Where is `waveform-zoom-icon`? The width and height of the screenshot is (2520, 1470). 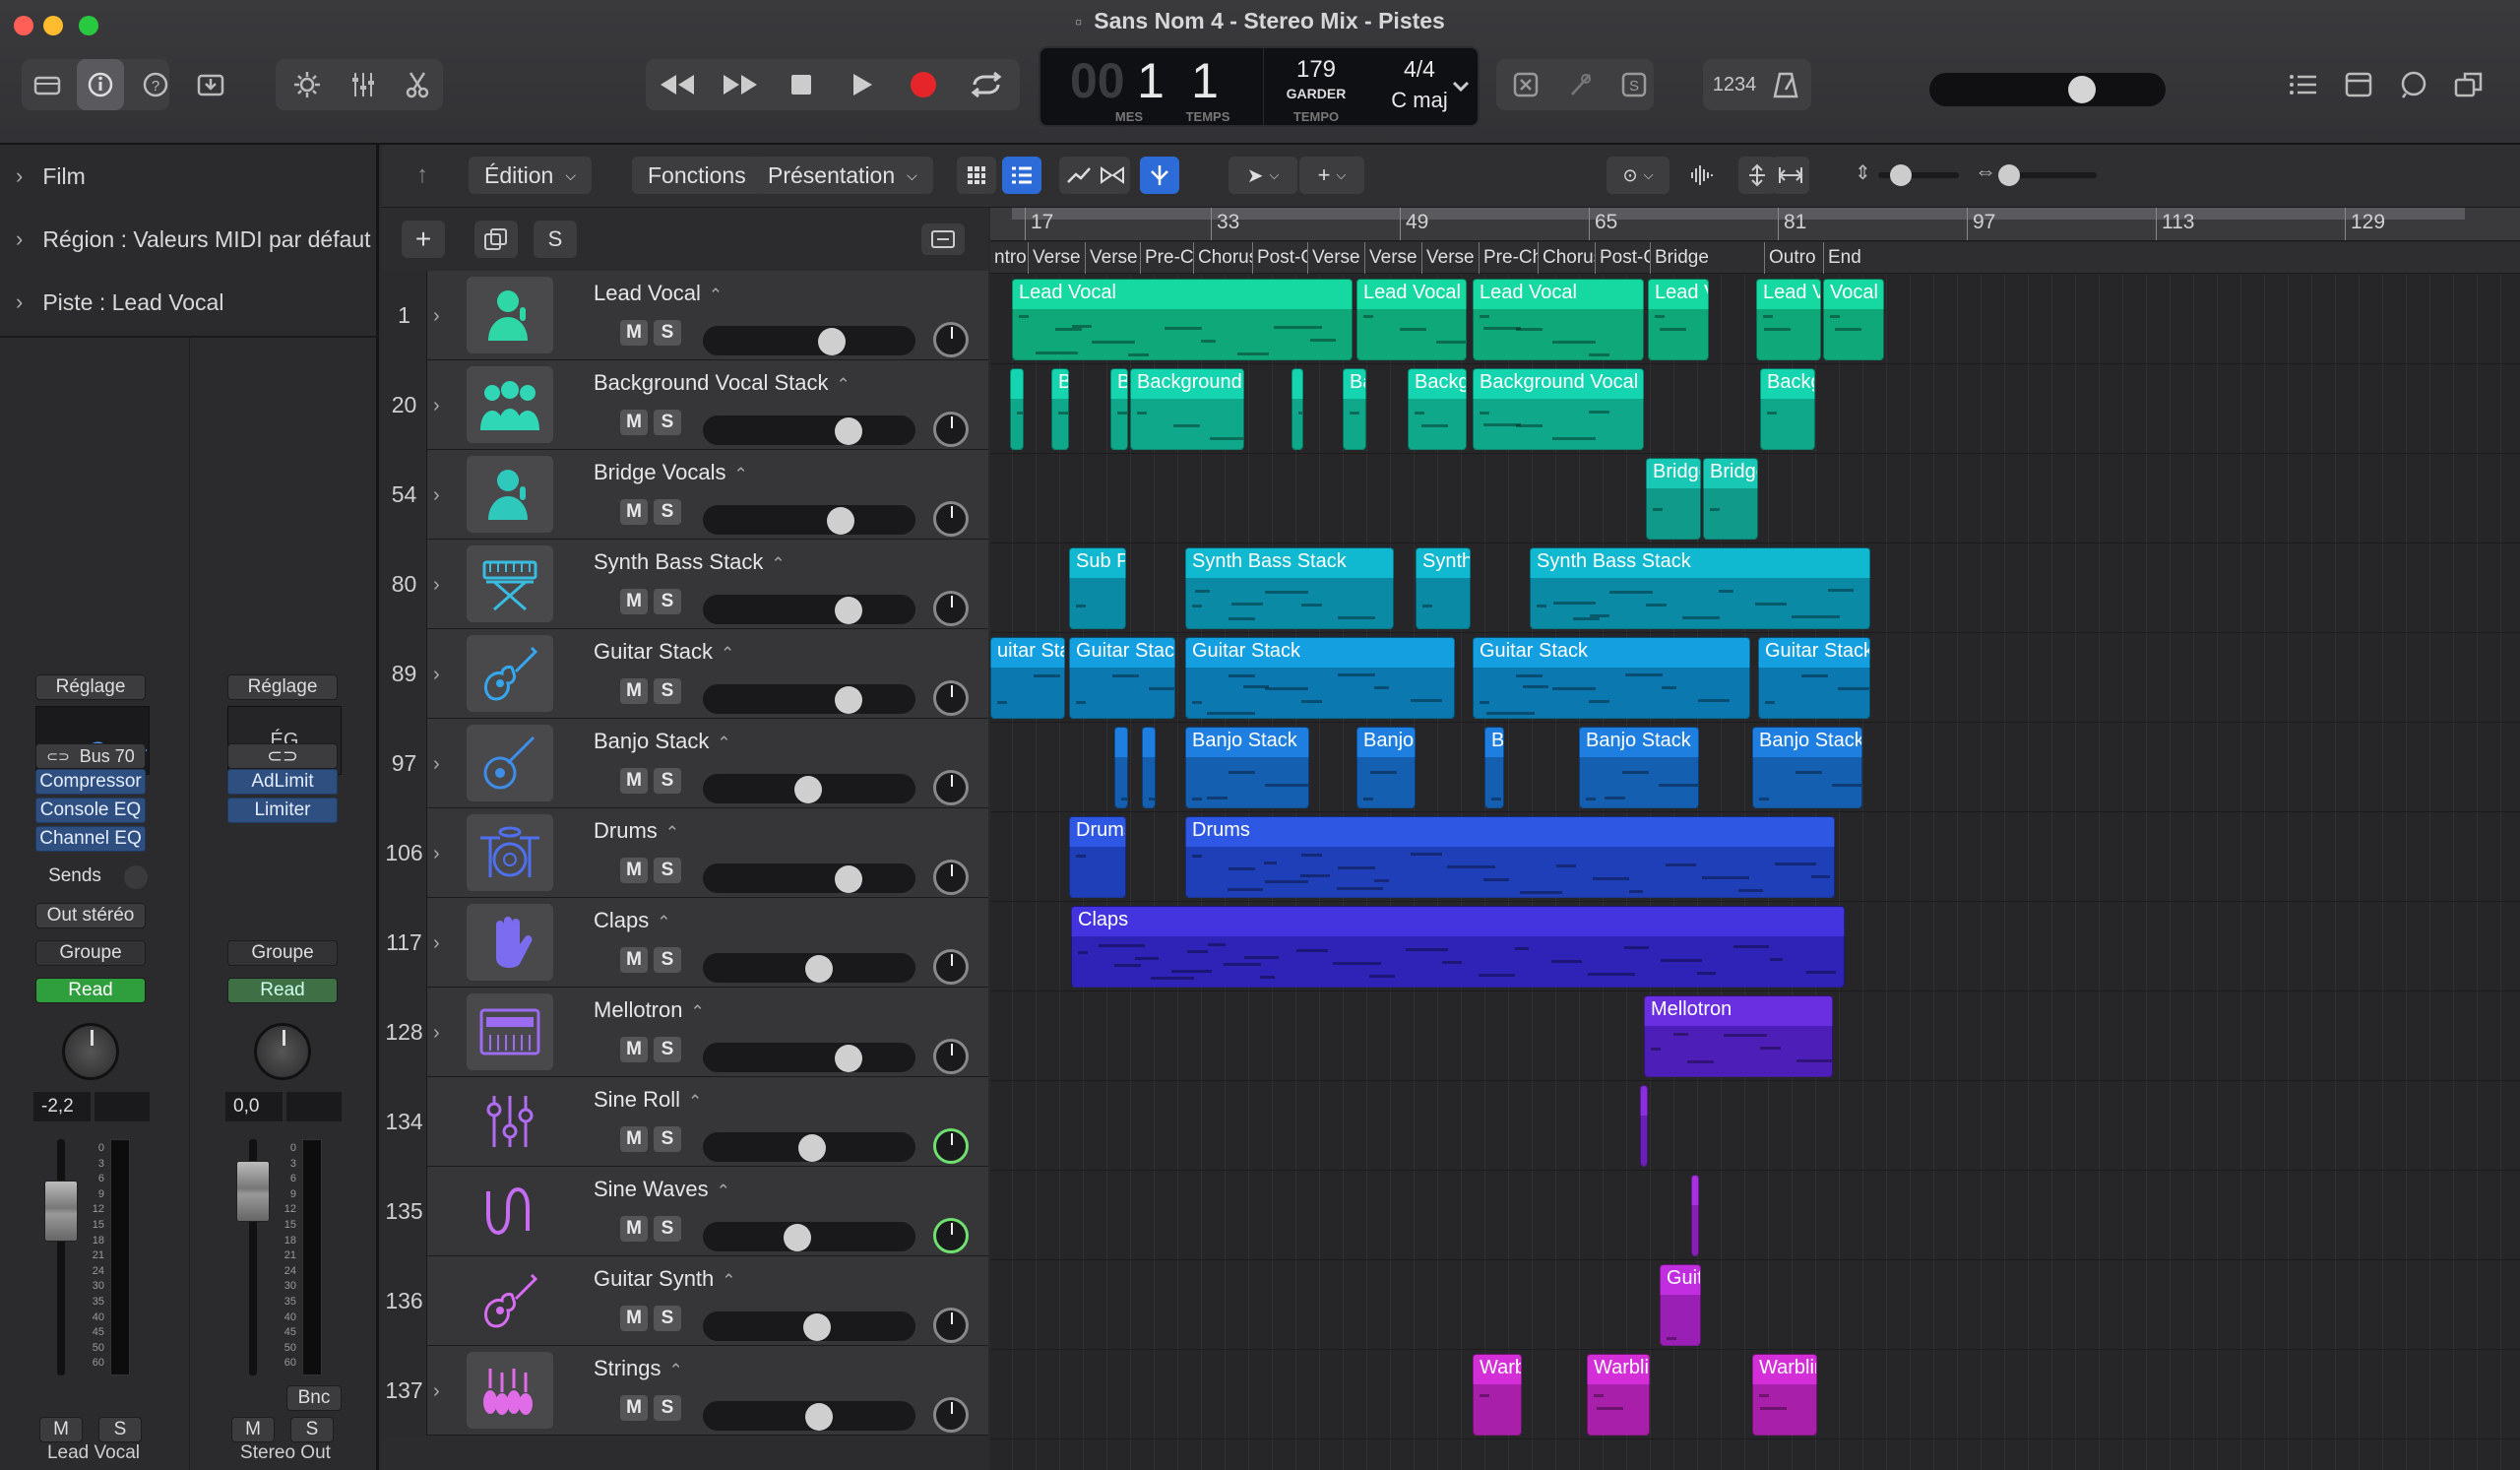
waveform-zoom-icon is located at coordinates (1702, 175).